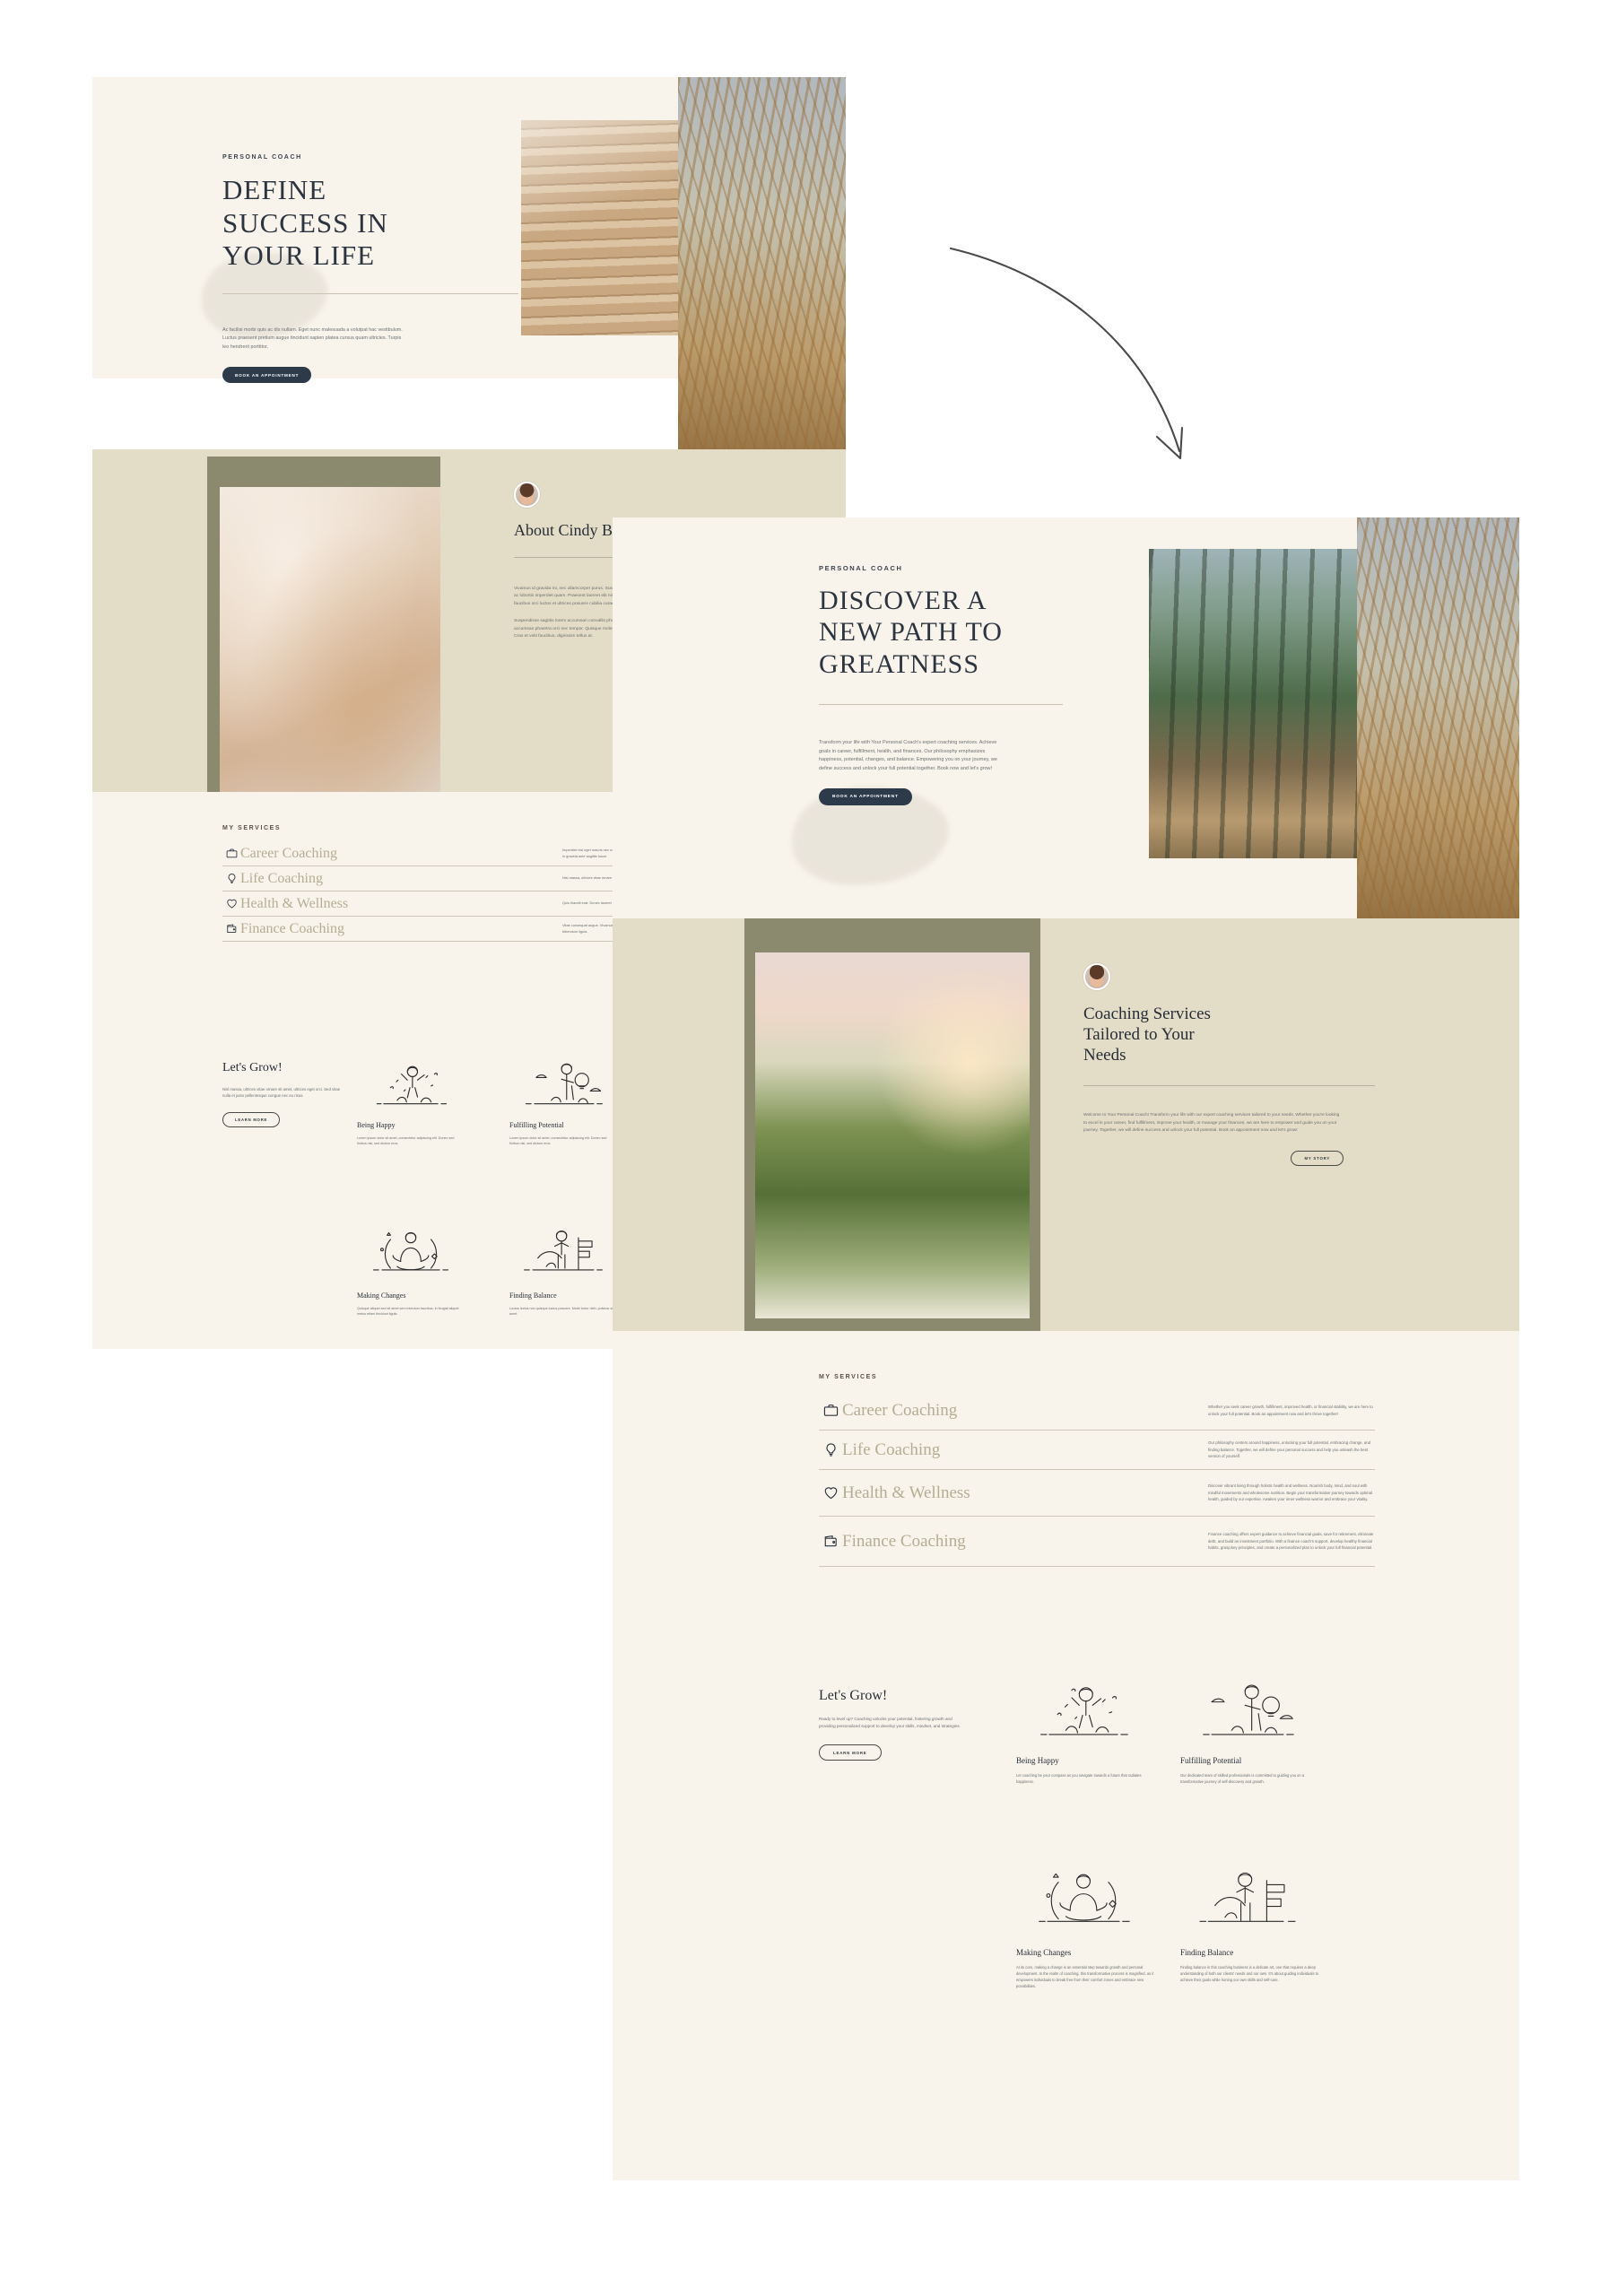 This screenshot has height=2296, width=1609. I want to click on m2-grow-card-title-4: Finding Balance, so click(1207, 1952).